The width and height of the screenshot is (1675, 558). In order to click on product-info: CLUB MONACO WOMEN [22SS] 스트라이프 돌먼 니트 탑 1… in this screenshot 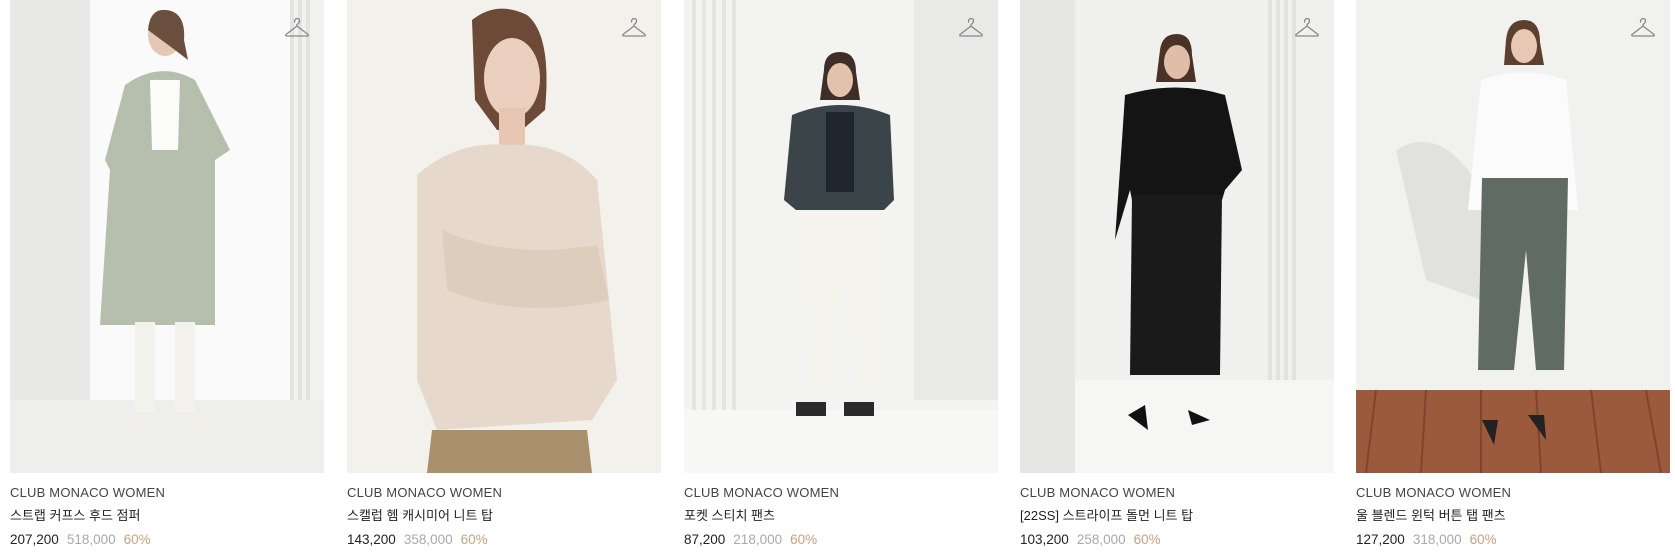, I will do `click(1177, 516)`.